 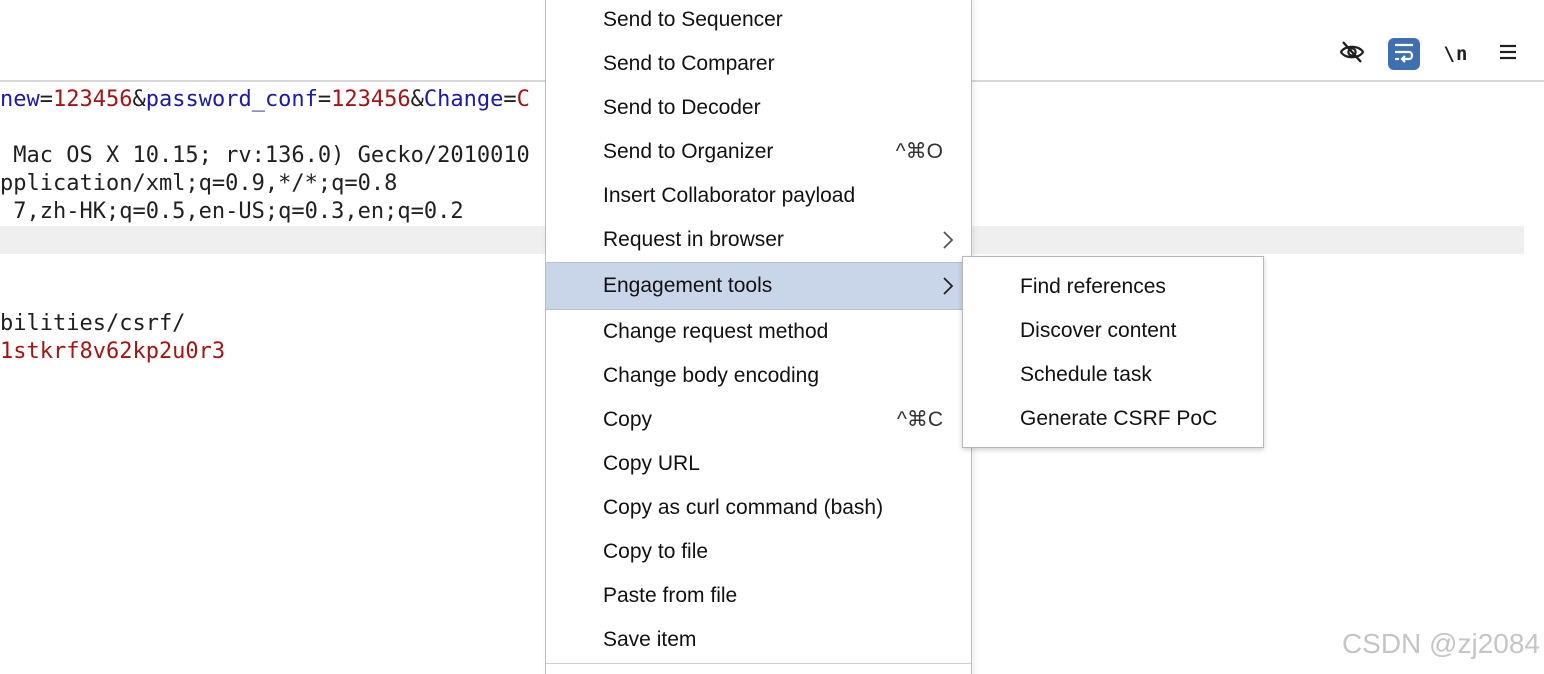 I want to click on menu-item-paste-from-file: Paste from file, so click(x=758, y=596).